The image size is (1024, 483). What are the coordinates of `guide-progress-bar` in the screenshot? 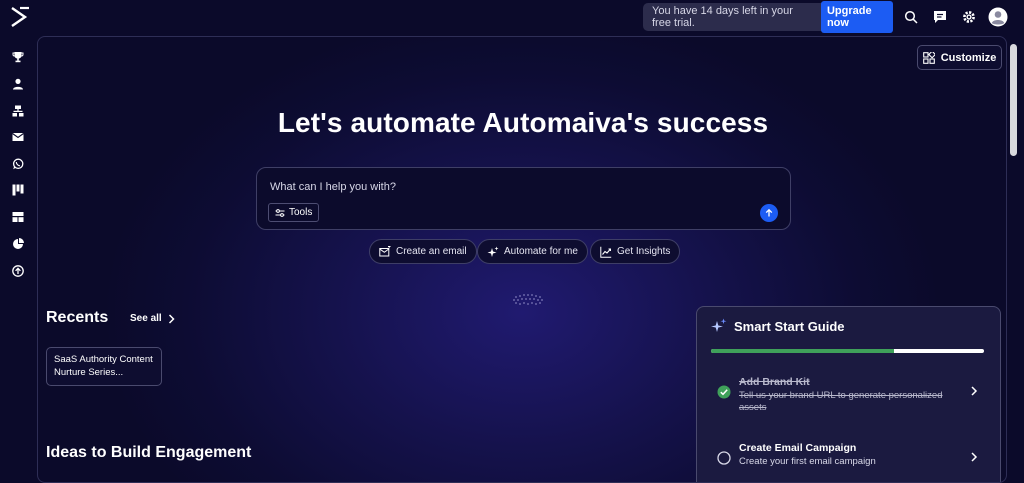 It's located at (847, 351).